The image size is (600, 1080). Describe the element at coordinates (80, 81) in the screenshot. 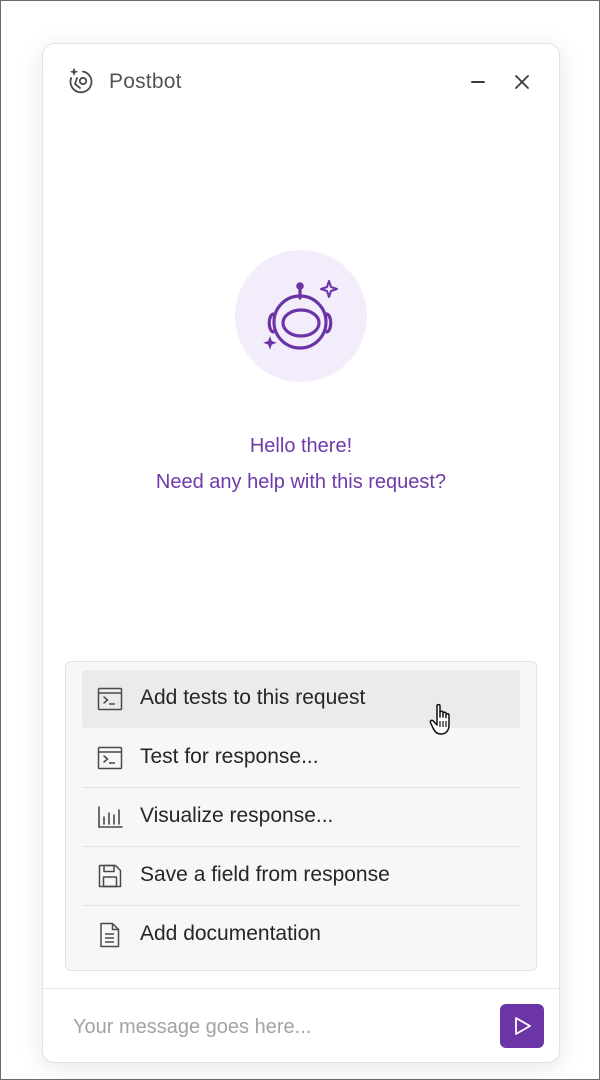

I see `postbot-logo-icon` at that location.